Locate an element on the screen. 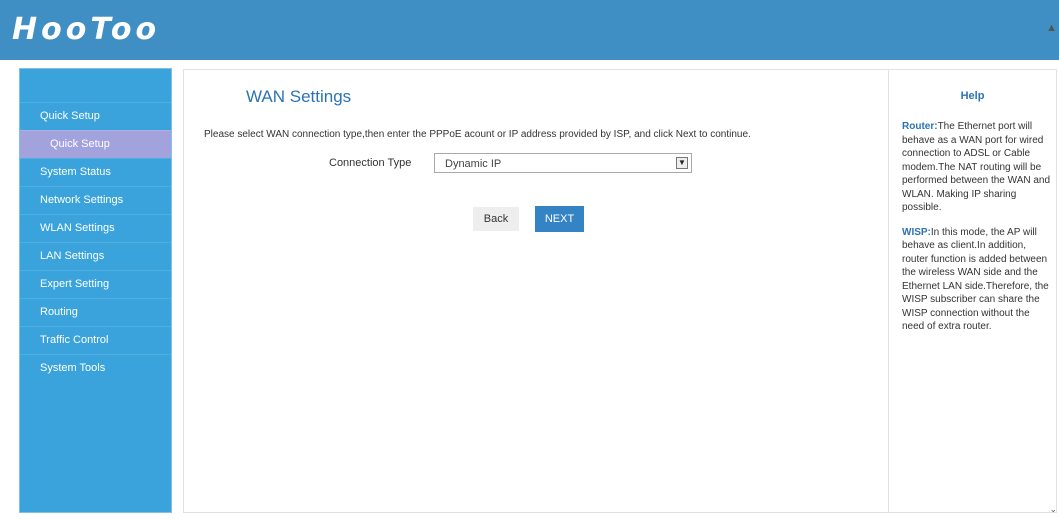  sidebar-item-wlan-settings: WLAN Settings is located at coordinates (95, 228).